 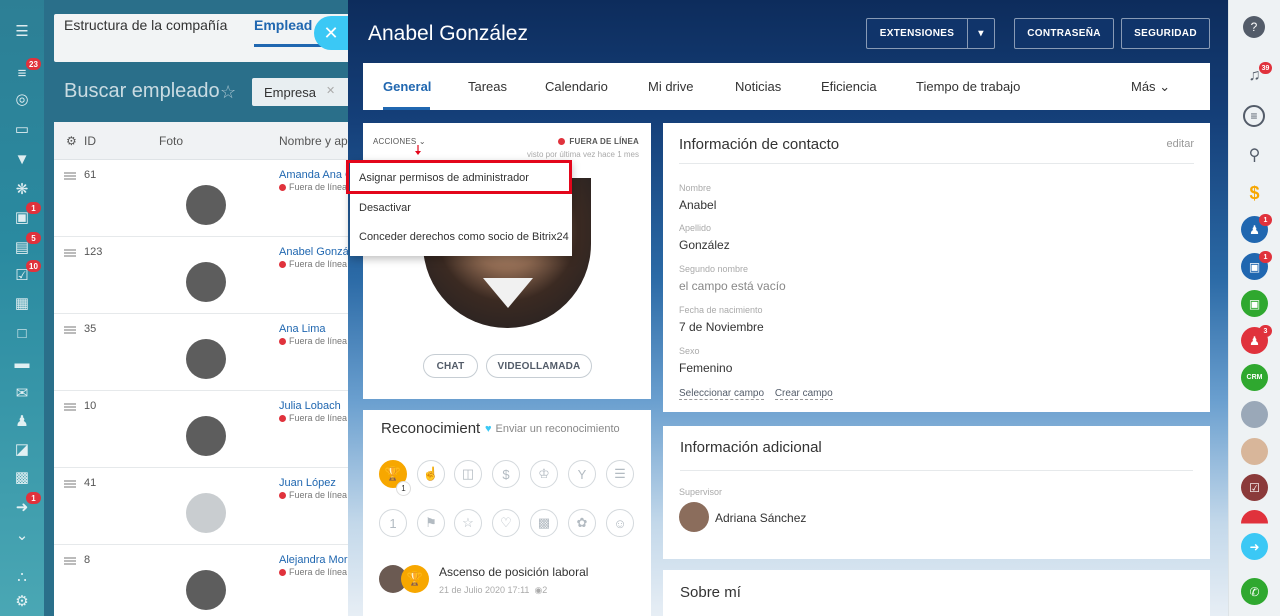 What do you see at coordinates (22, 421) in the screenshot?
I see `employees-icon: ♟` at bounding box center [22, 421].